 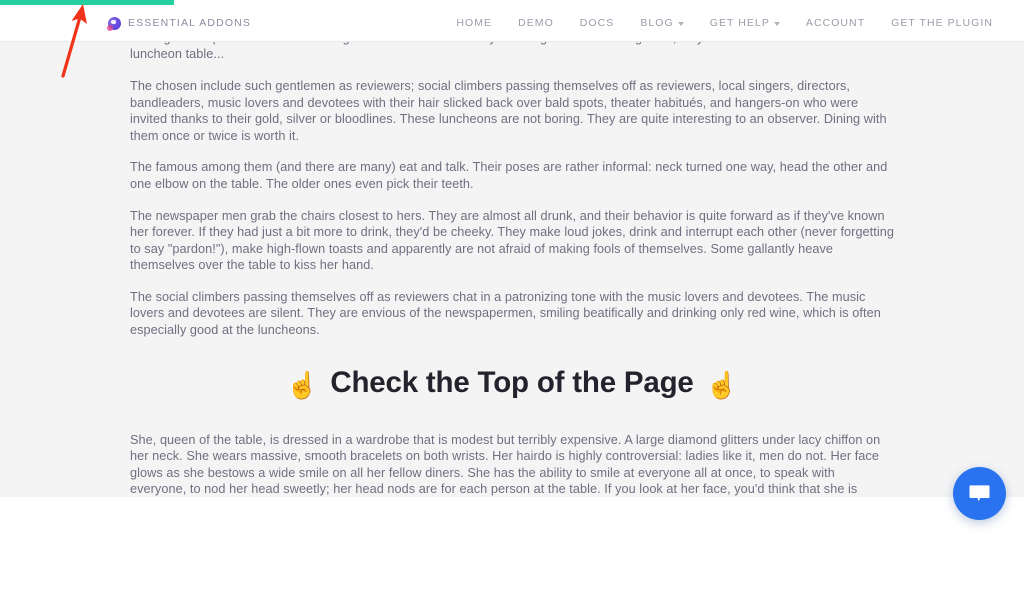 I want to click on nav-item-docs-label: DOCS, so click(x=597, y=23).